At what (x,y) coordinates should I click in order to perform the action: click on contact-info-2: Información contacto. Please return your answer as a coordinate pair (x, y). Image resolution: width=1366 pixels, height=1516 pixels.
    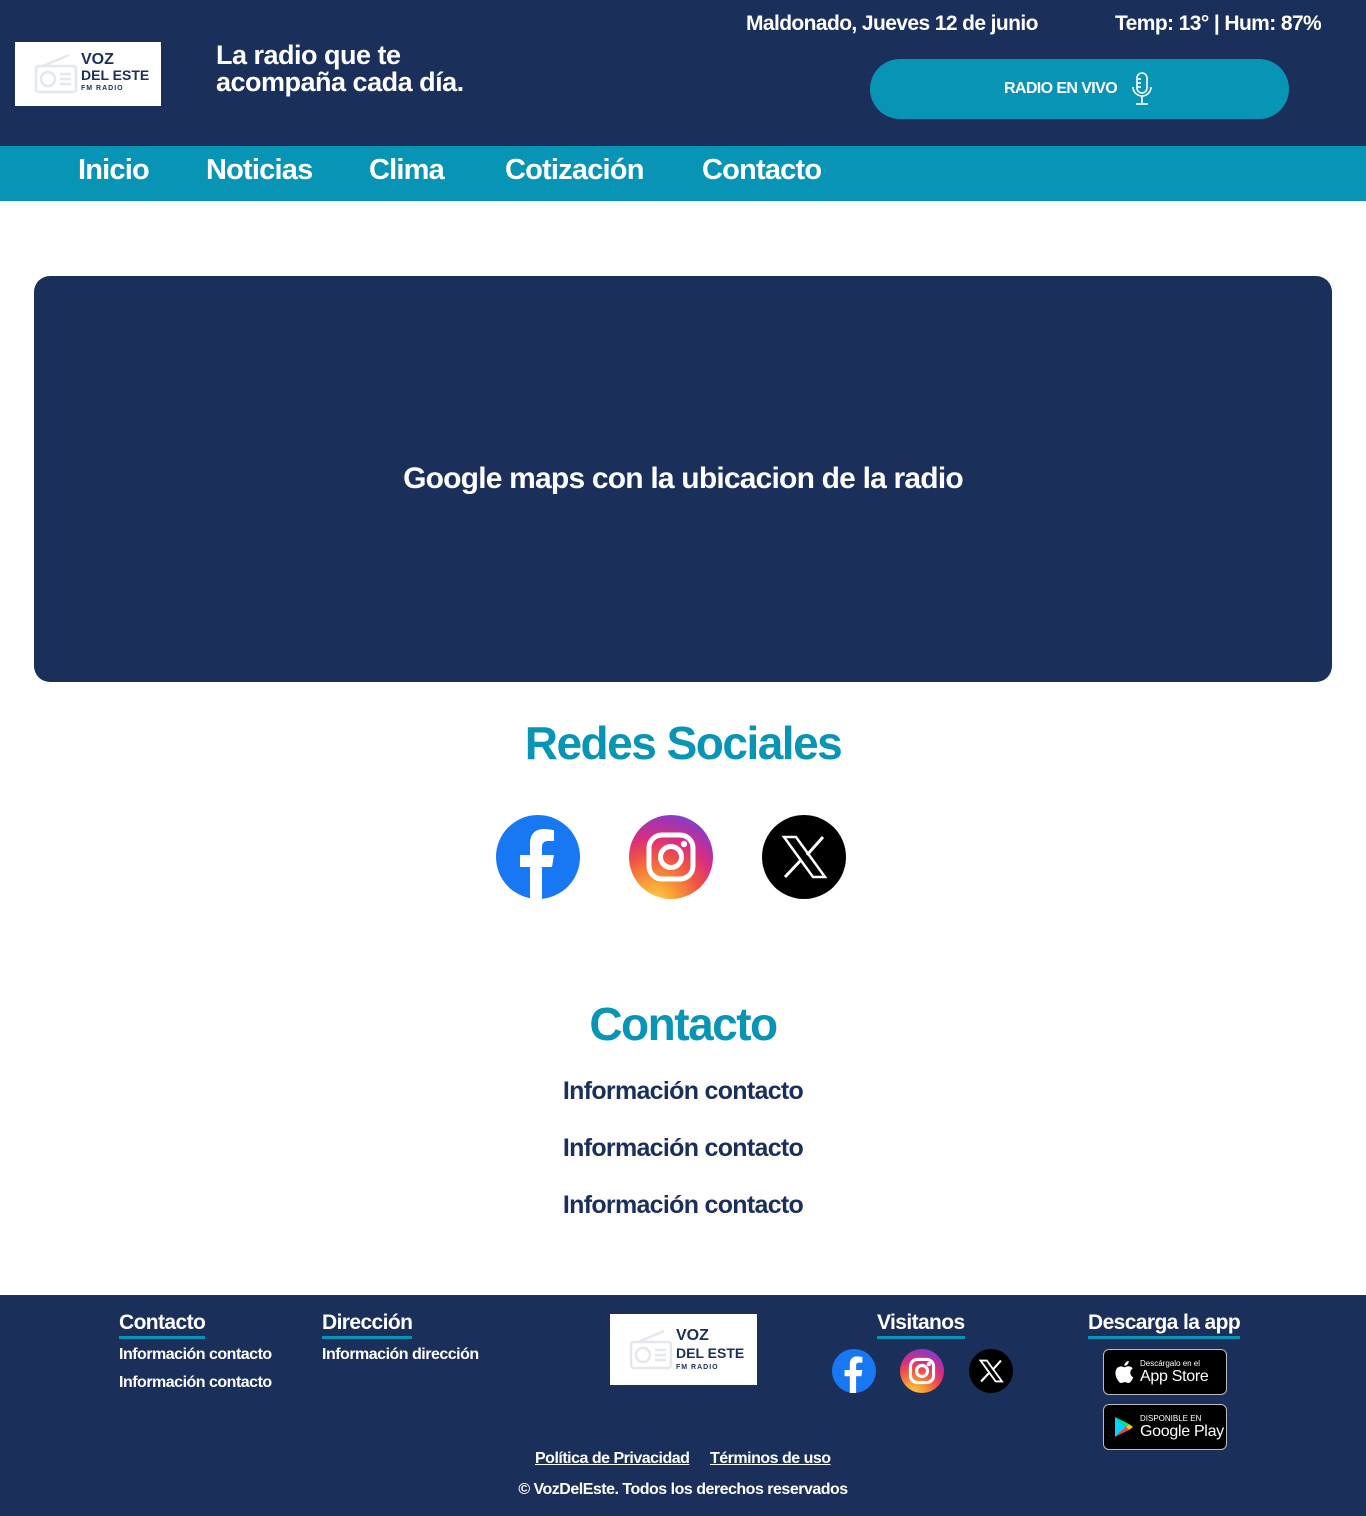
    Looking at the image, I should click on (683, 1148).